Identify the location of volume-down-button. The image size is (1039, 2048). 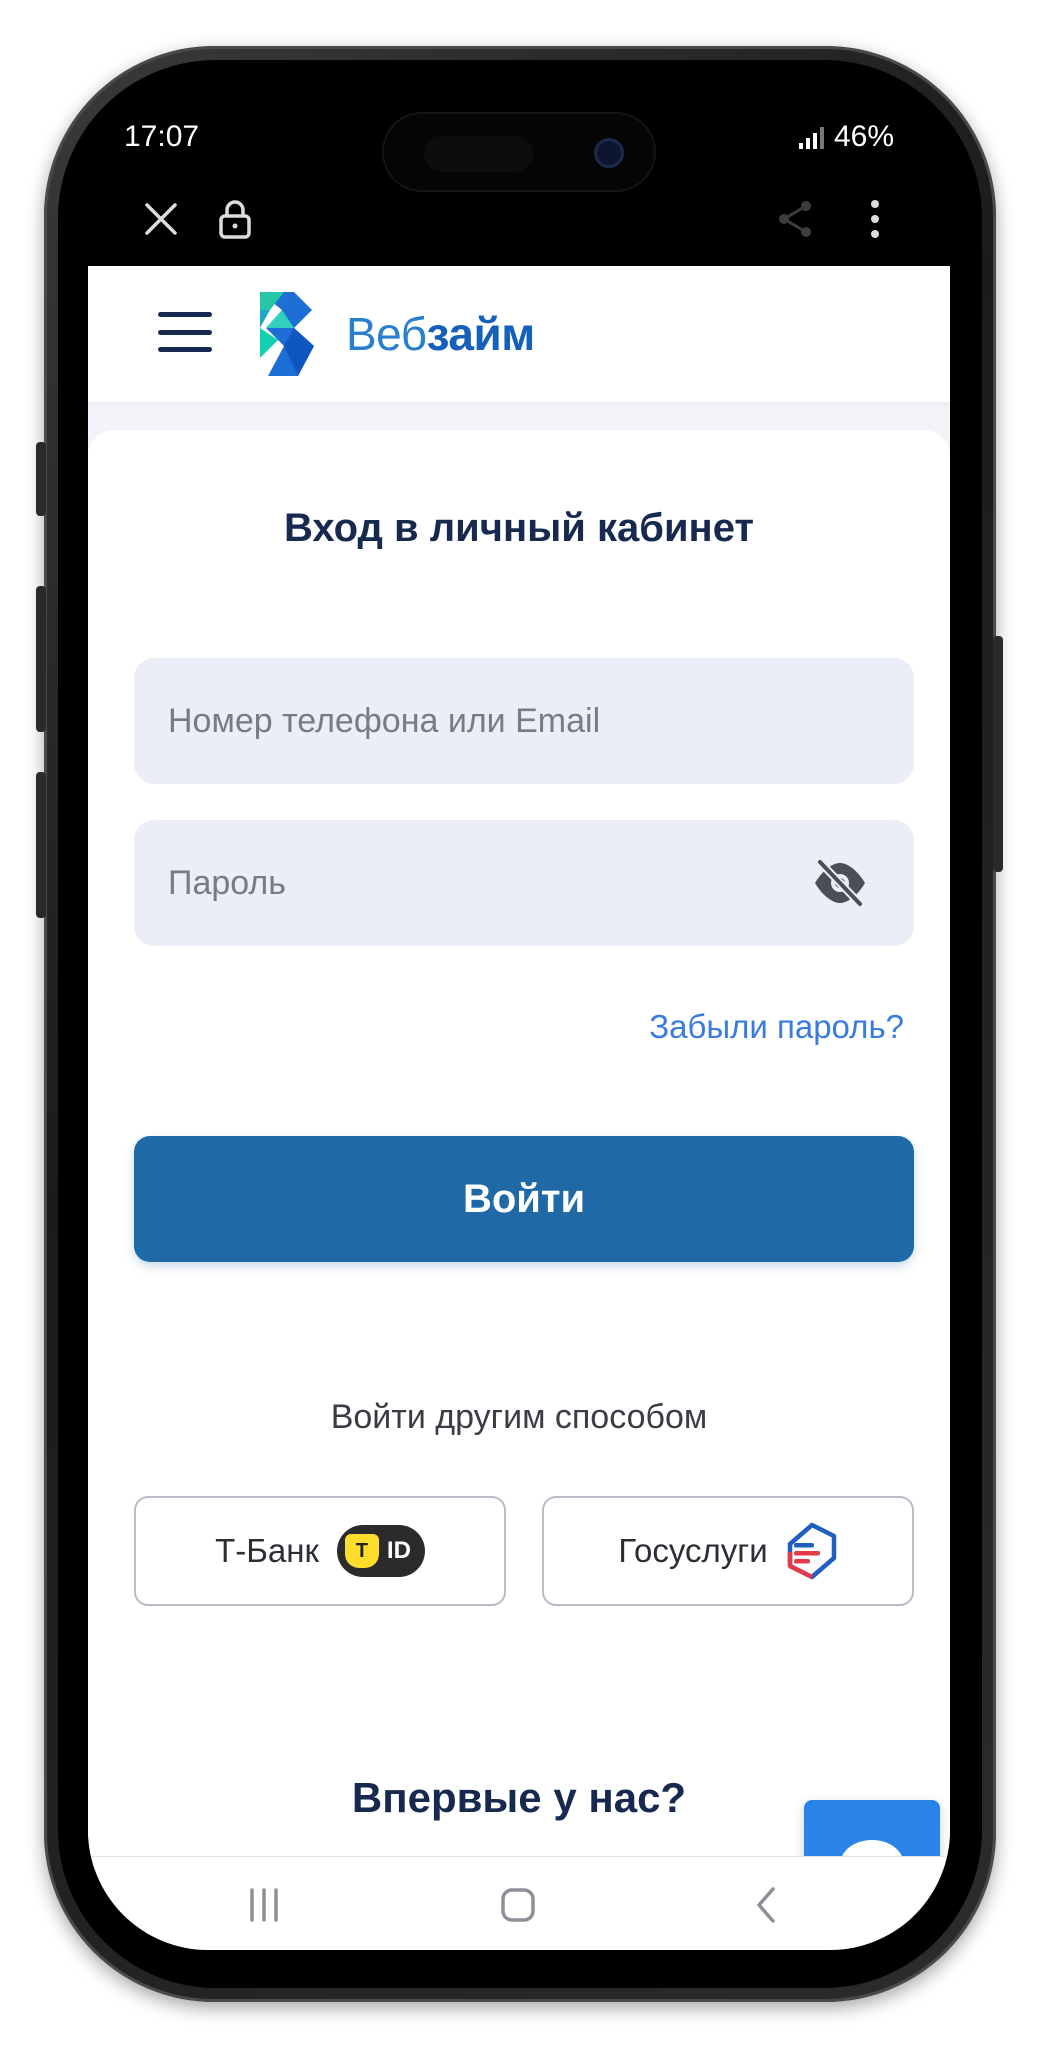
(41, 845).